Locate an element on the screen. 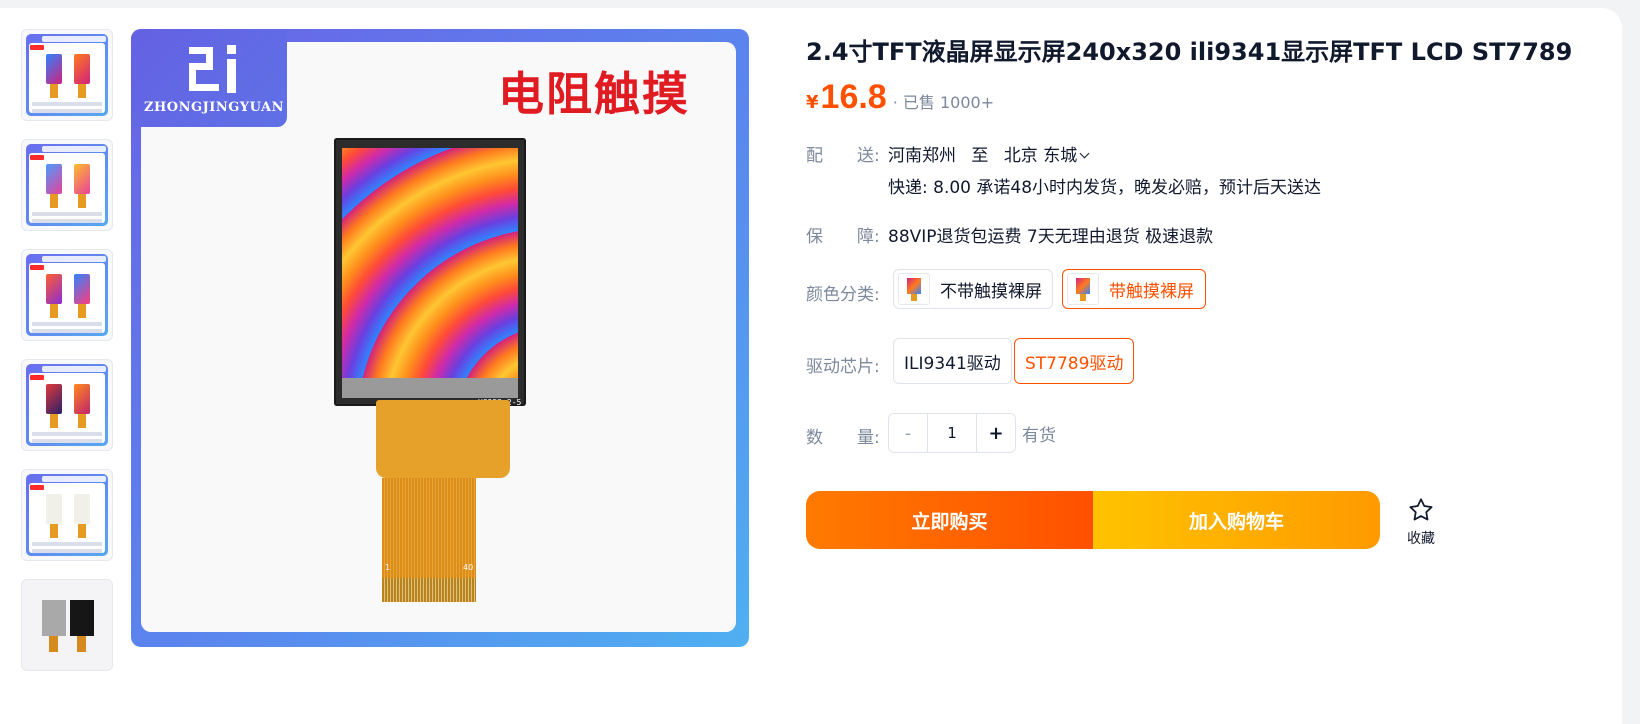 This screenshot has height=724, width=1640. pin-last-label: 40 is located at coordinates (468, 567).